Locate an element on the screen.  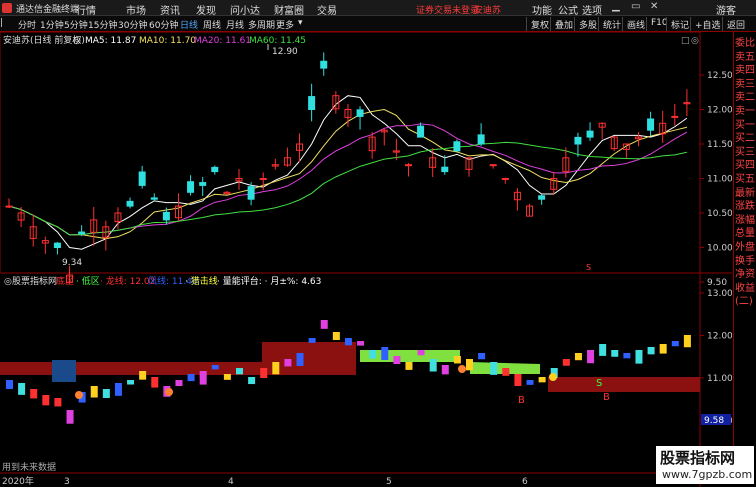
indicator-y-tick-label: 11.00 is located at coordinates (719, 379).